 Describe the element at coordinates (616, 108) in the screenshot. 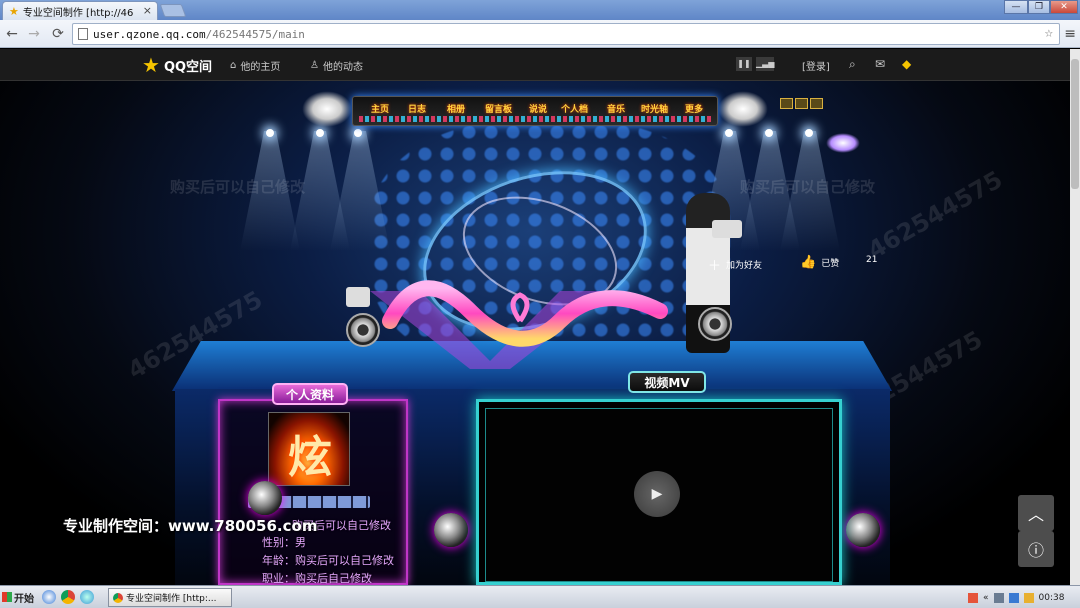

I see `menu-item-music: 音乐` at that location.